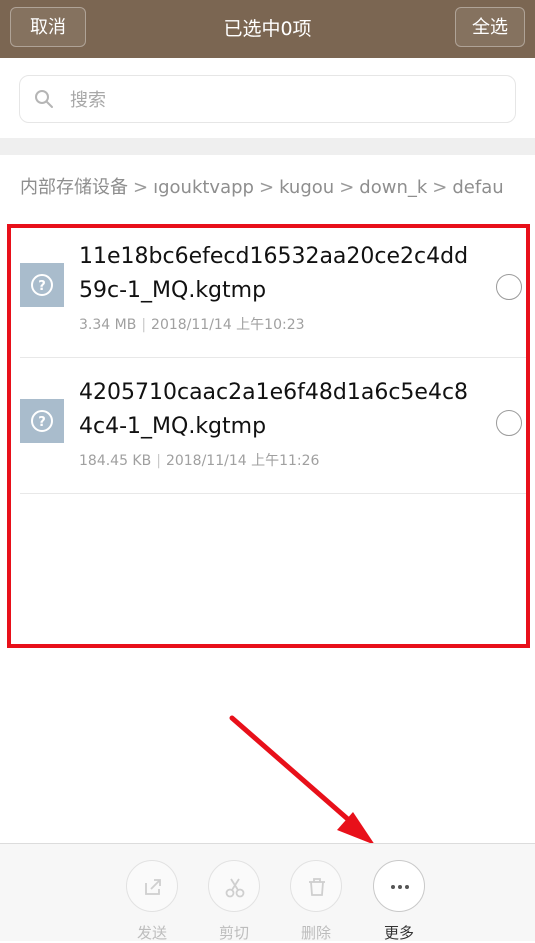  What do you see at coordinates (267, 893) in the screenshot?
I see `bottom-toolbar: 发送 剪切 删除 更多` at bounding box center [267, 893].